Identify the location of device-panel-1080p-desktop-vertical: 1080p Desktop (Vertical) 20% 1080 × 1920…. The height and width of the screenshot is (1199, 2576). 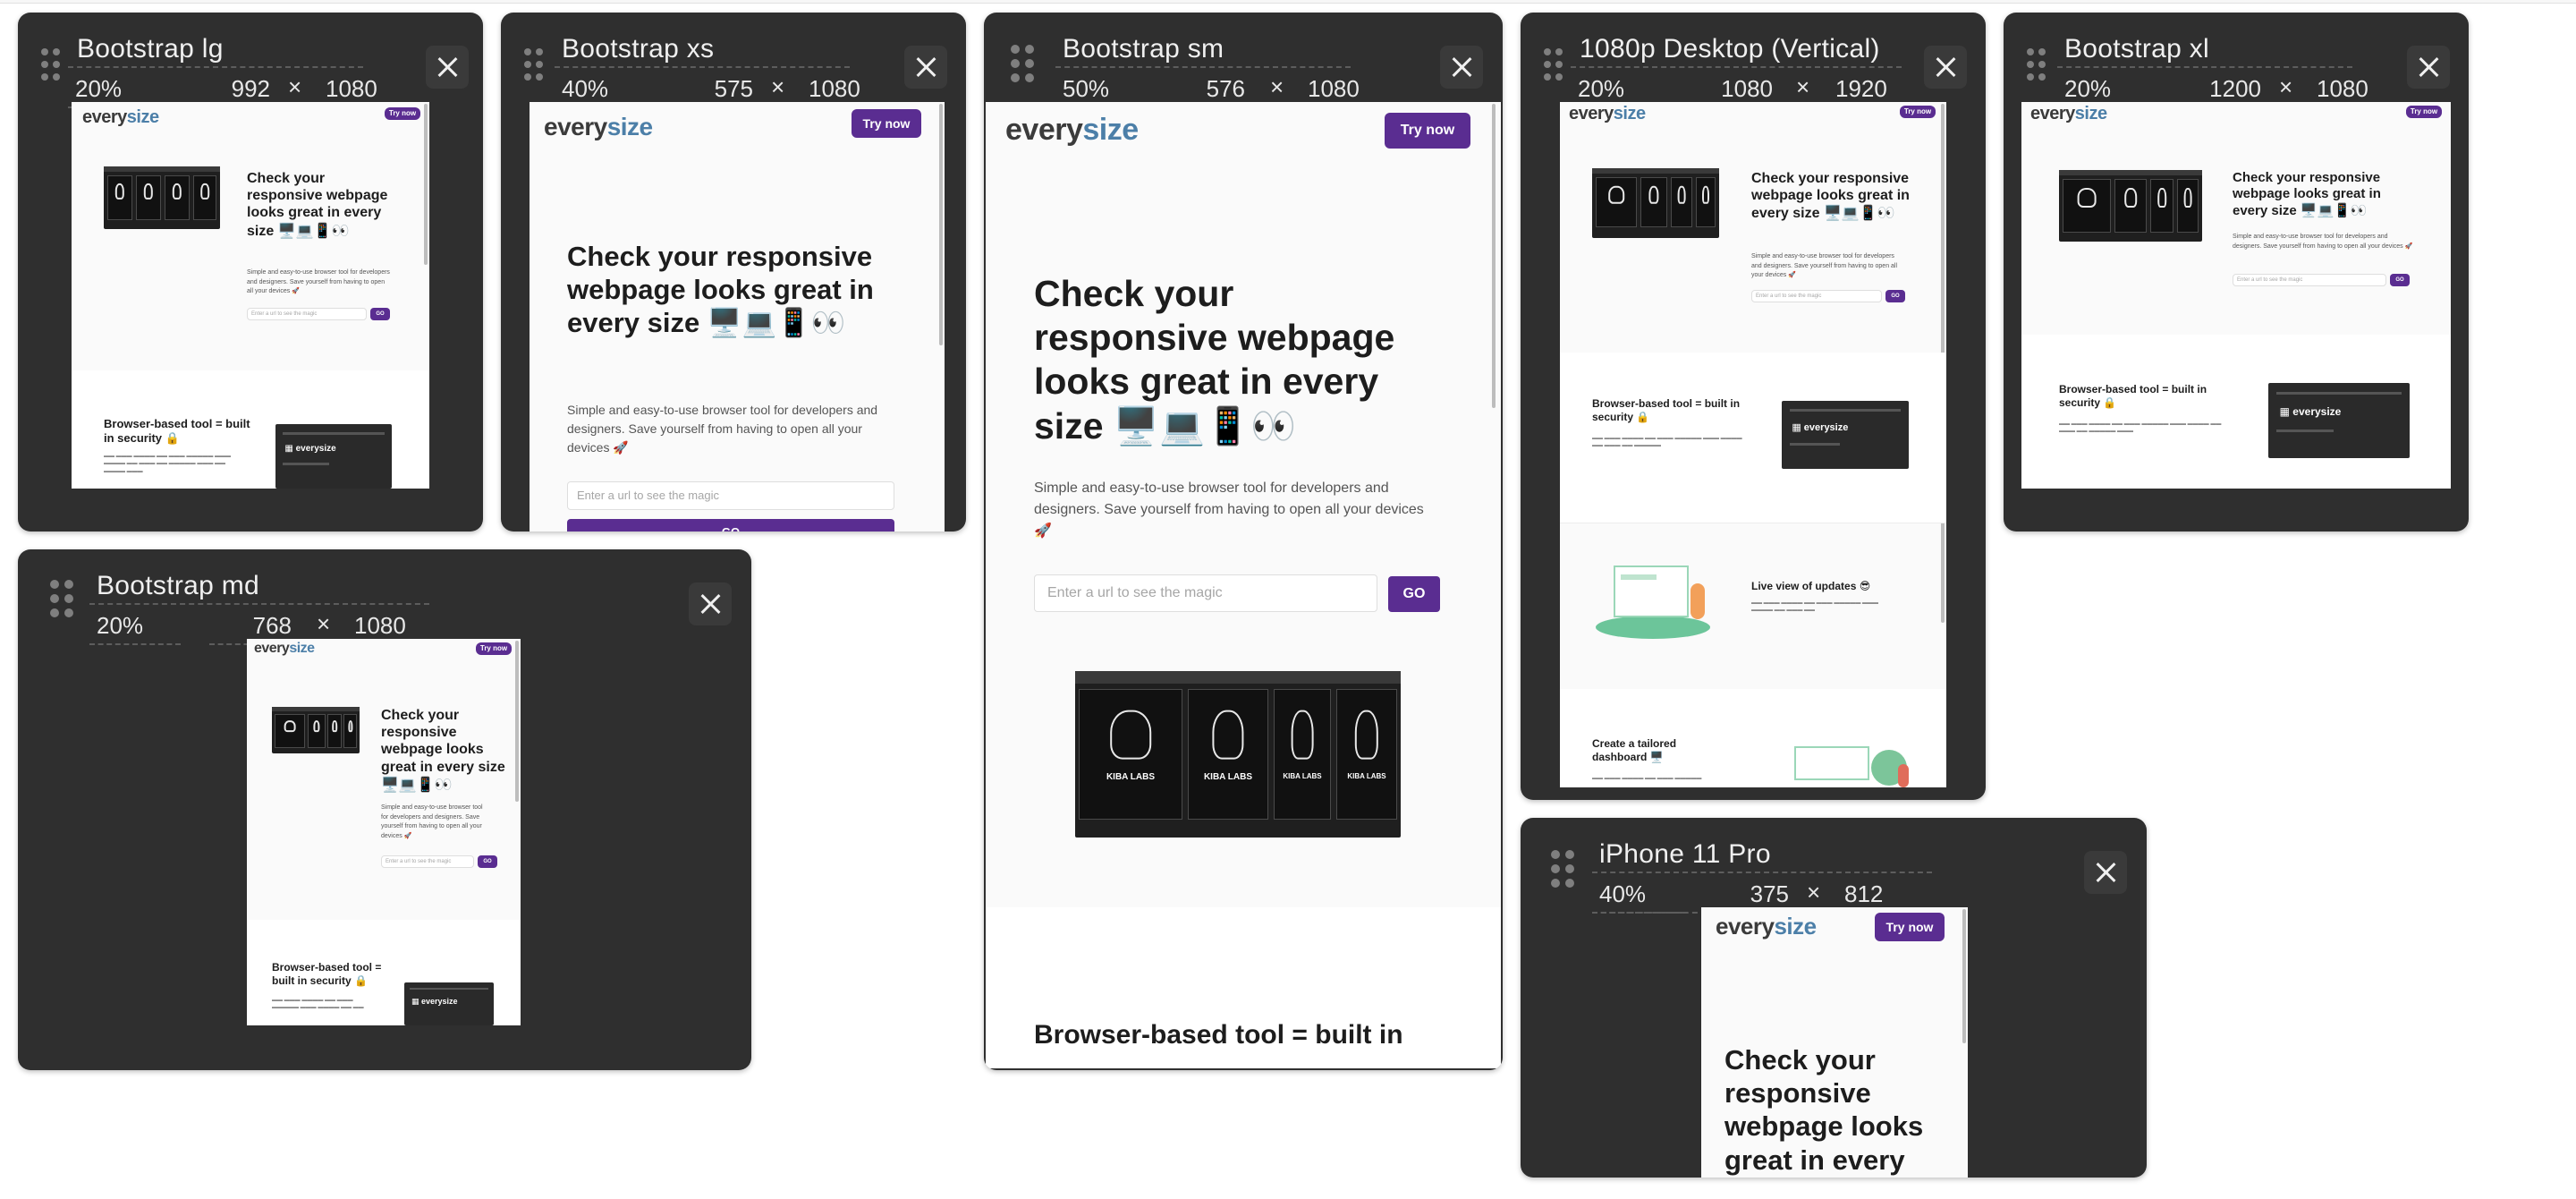
(1753, 406).